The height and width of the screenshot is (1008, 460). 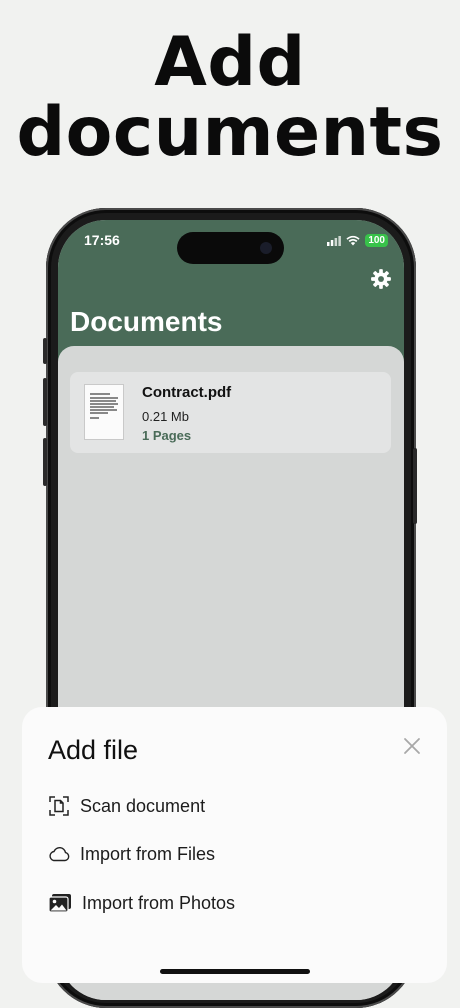 What do you see at coordinates (148, 853) in the screenshot?
I see `import-files-label: Import from Files` at bounding box center [148, 853].